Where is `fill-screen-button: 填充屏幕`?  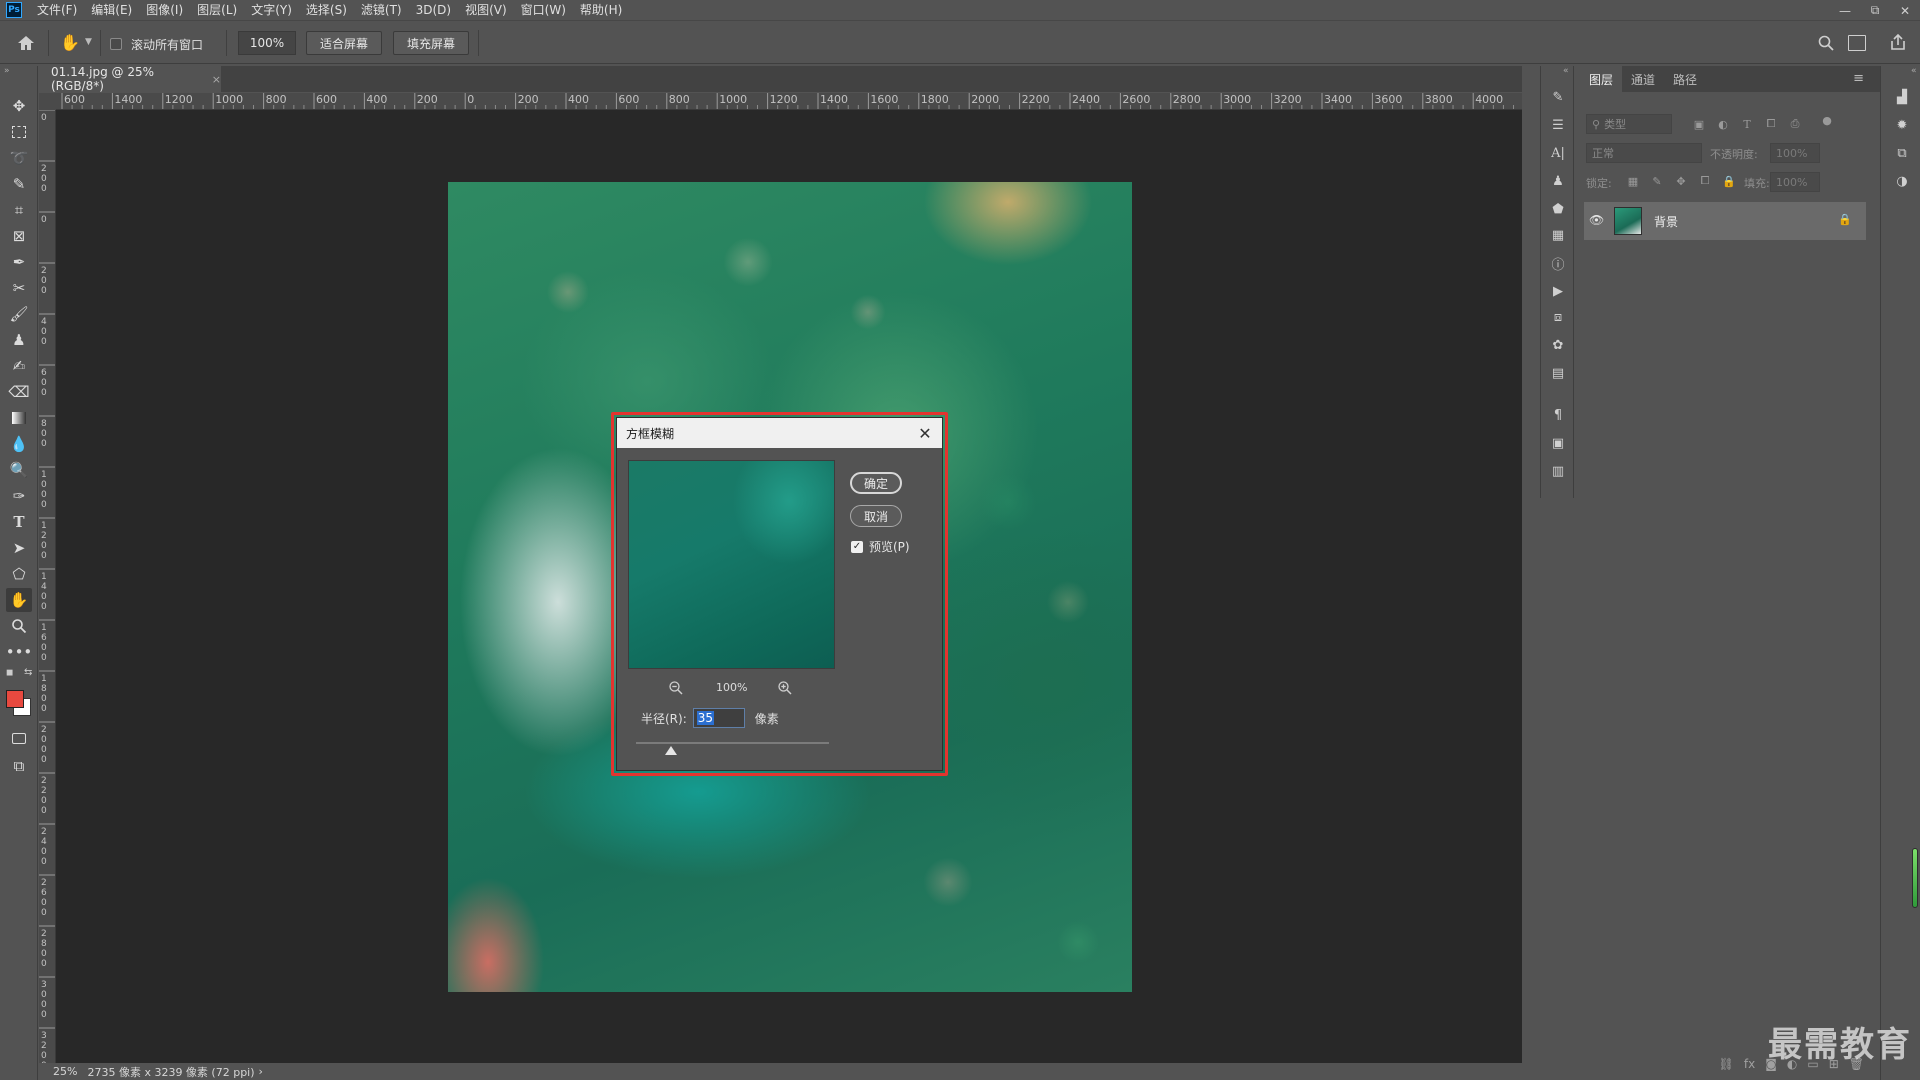
fill-screen-button: 填充屏幕 is located at coordinates (431, 43).